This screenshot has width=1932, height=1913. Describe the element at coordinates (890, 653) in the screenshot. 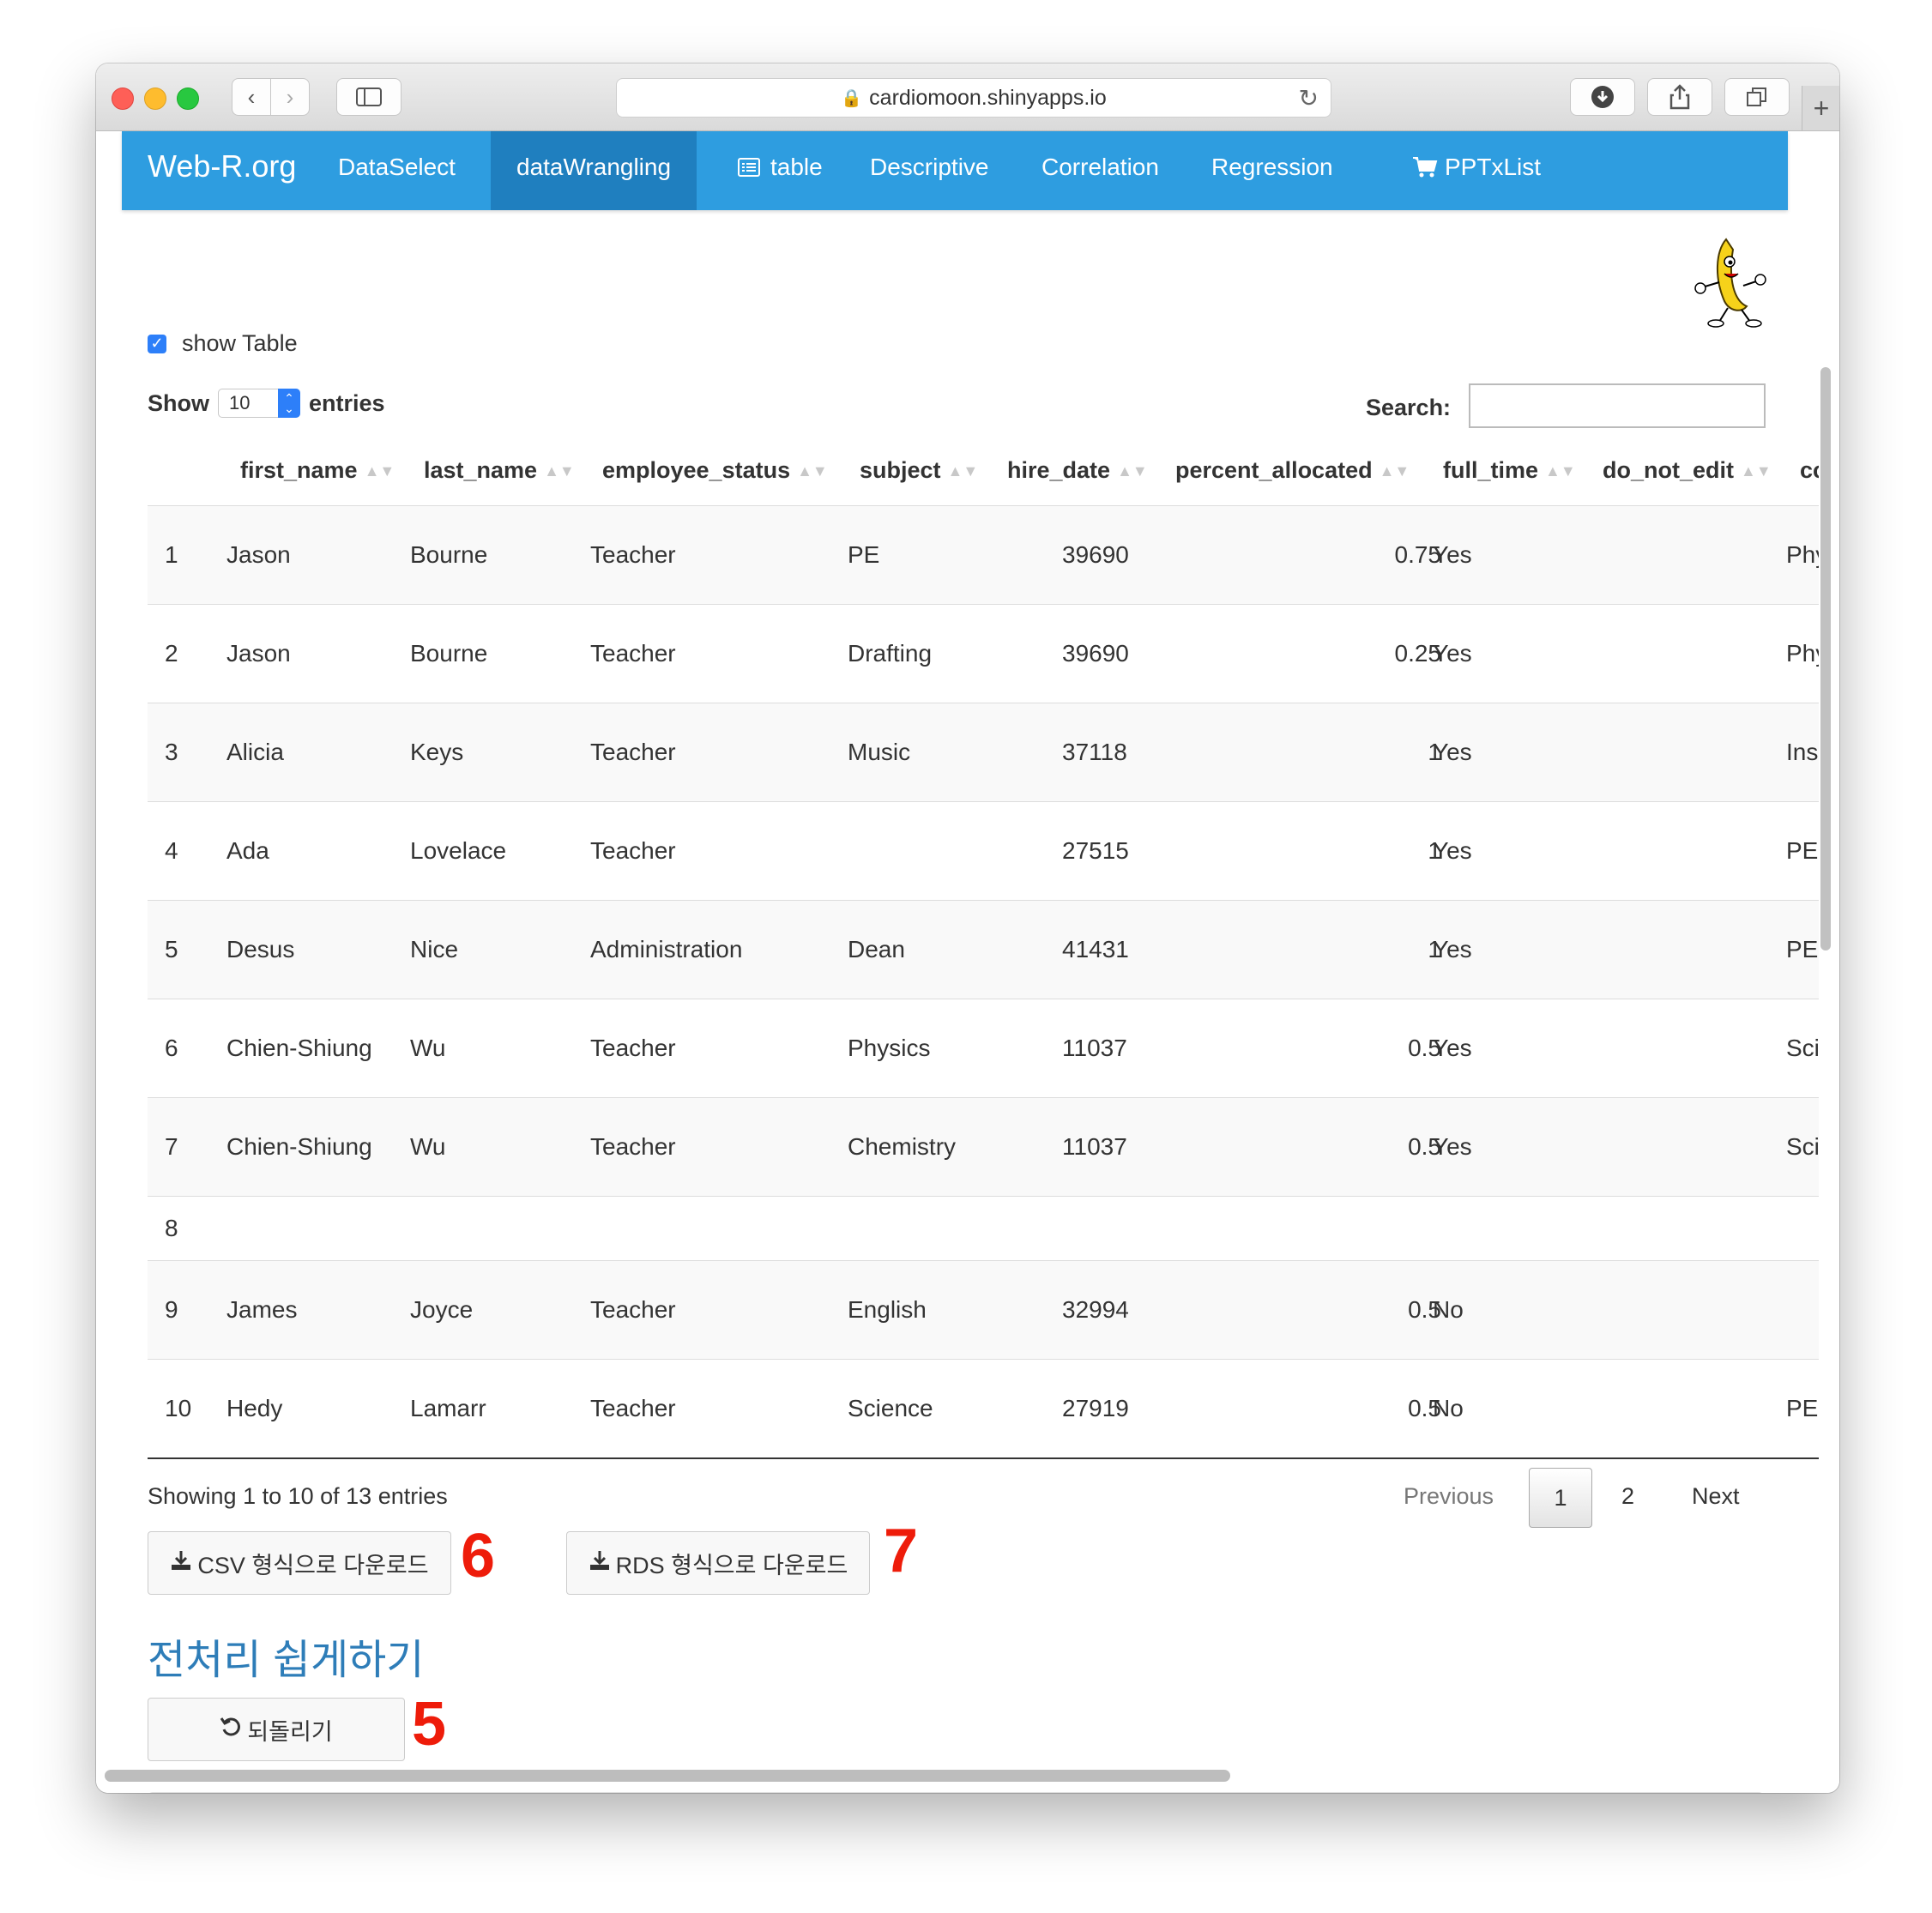

I see `table-cell-subject: Drafting` at that location.